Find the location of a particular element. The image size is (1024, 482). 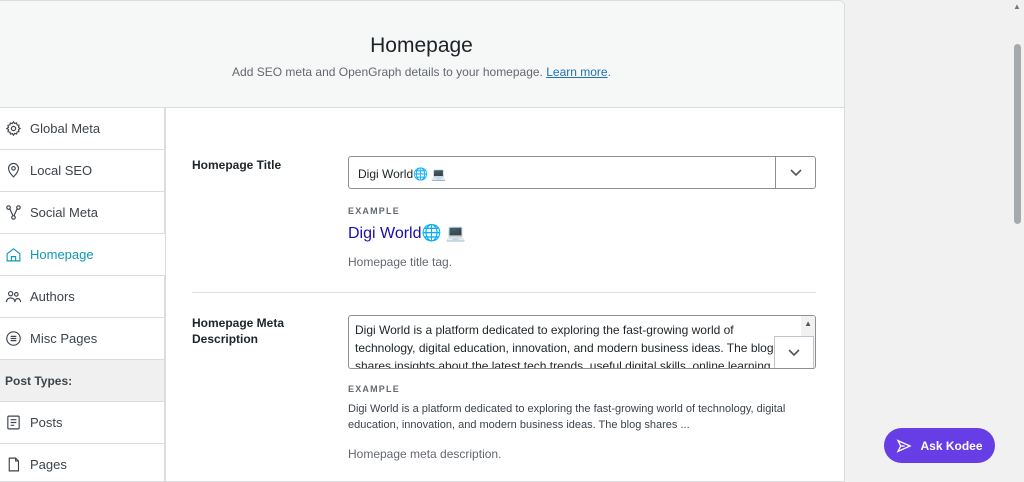

page-title: Homepage is located at coordinates (421, 45).